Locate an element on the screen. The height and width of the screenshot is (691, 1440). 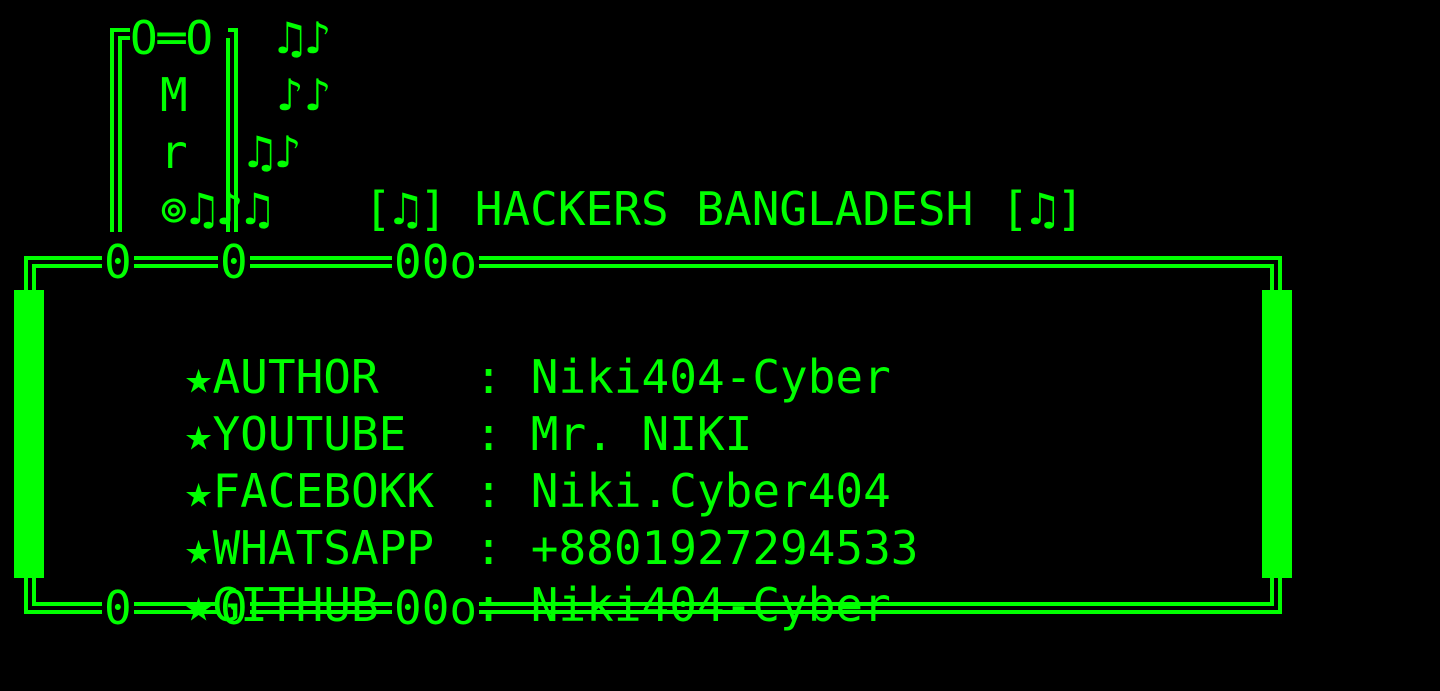
logo-frame-left-inner is located at coordinates (125, 134).